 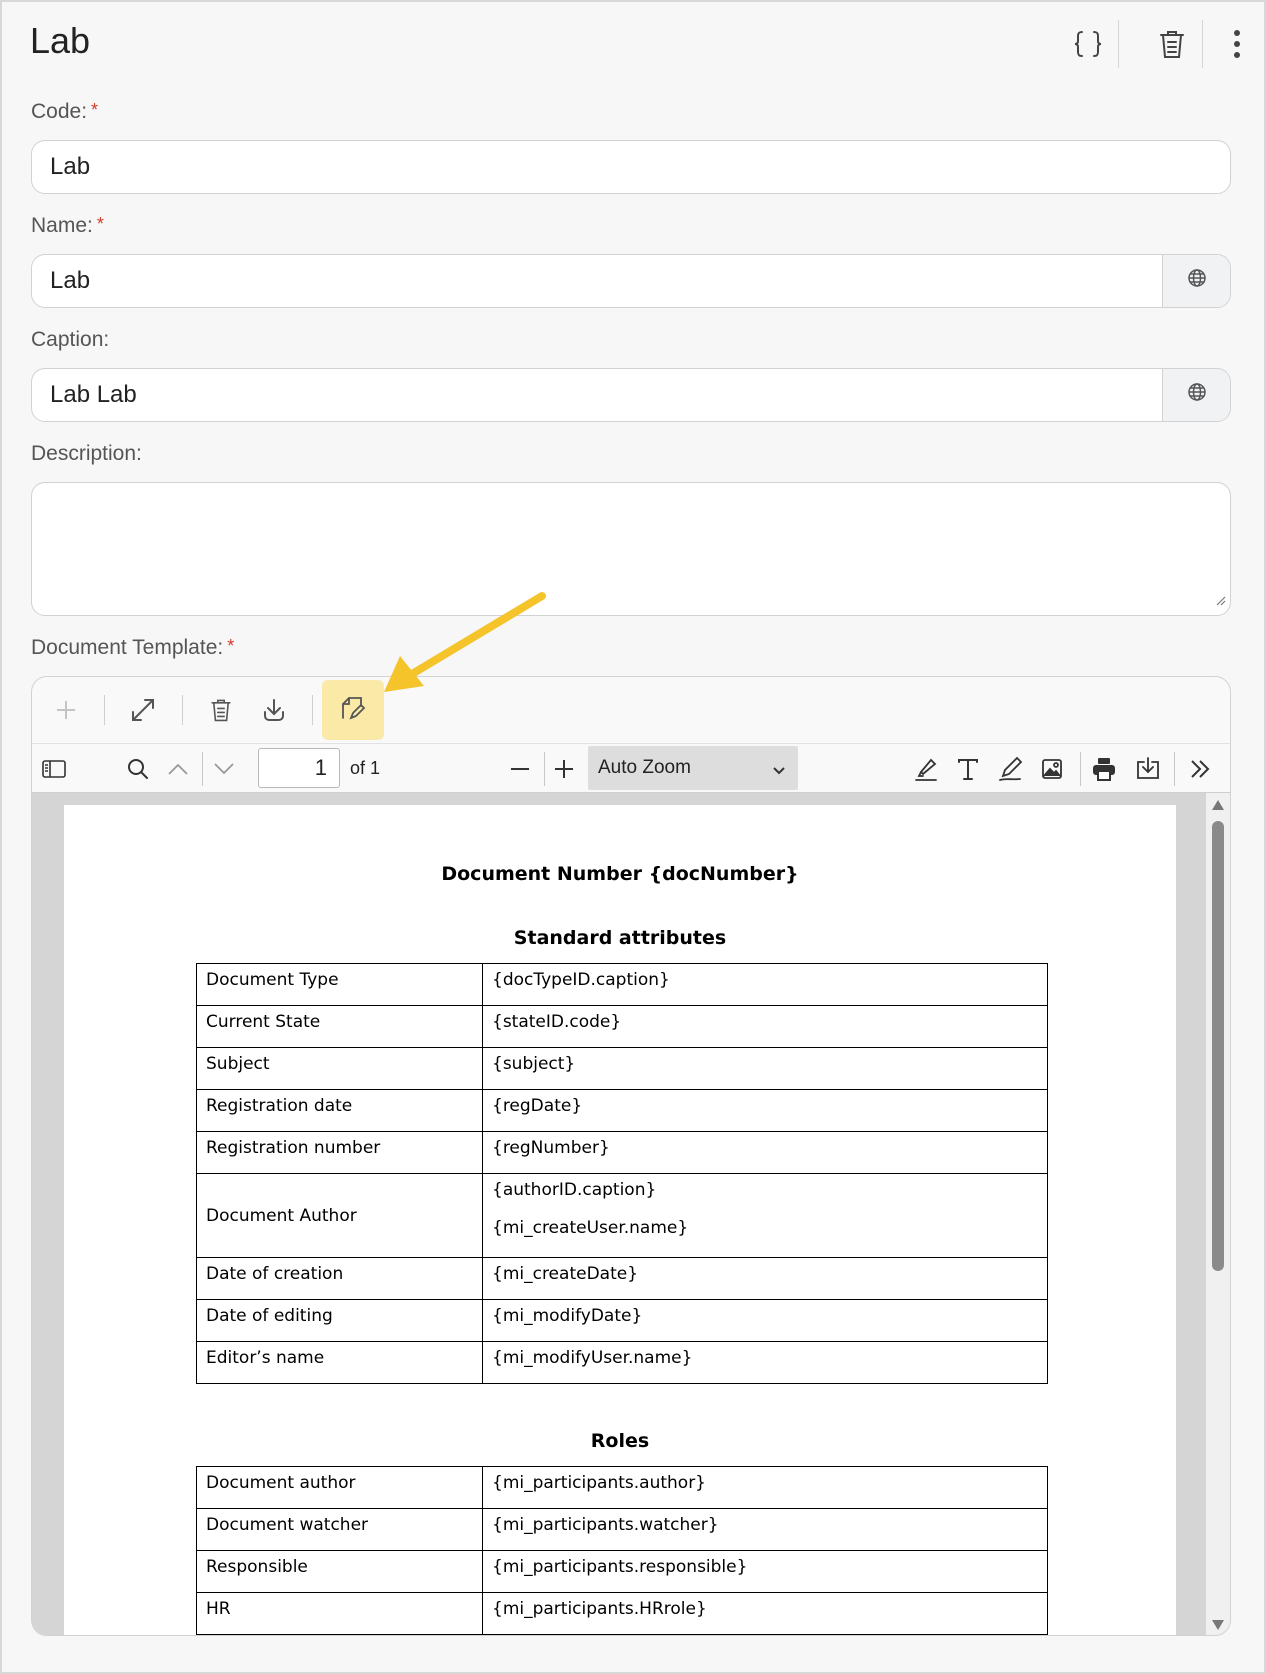 What do you see at coordinates (1052, 769) in the screenshot?
I see `image-icon` at bounding box center [1052, 769].